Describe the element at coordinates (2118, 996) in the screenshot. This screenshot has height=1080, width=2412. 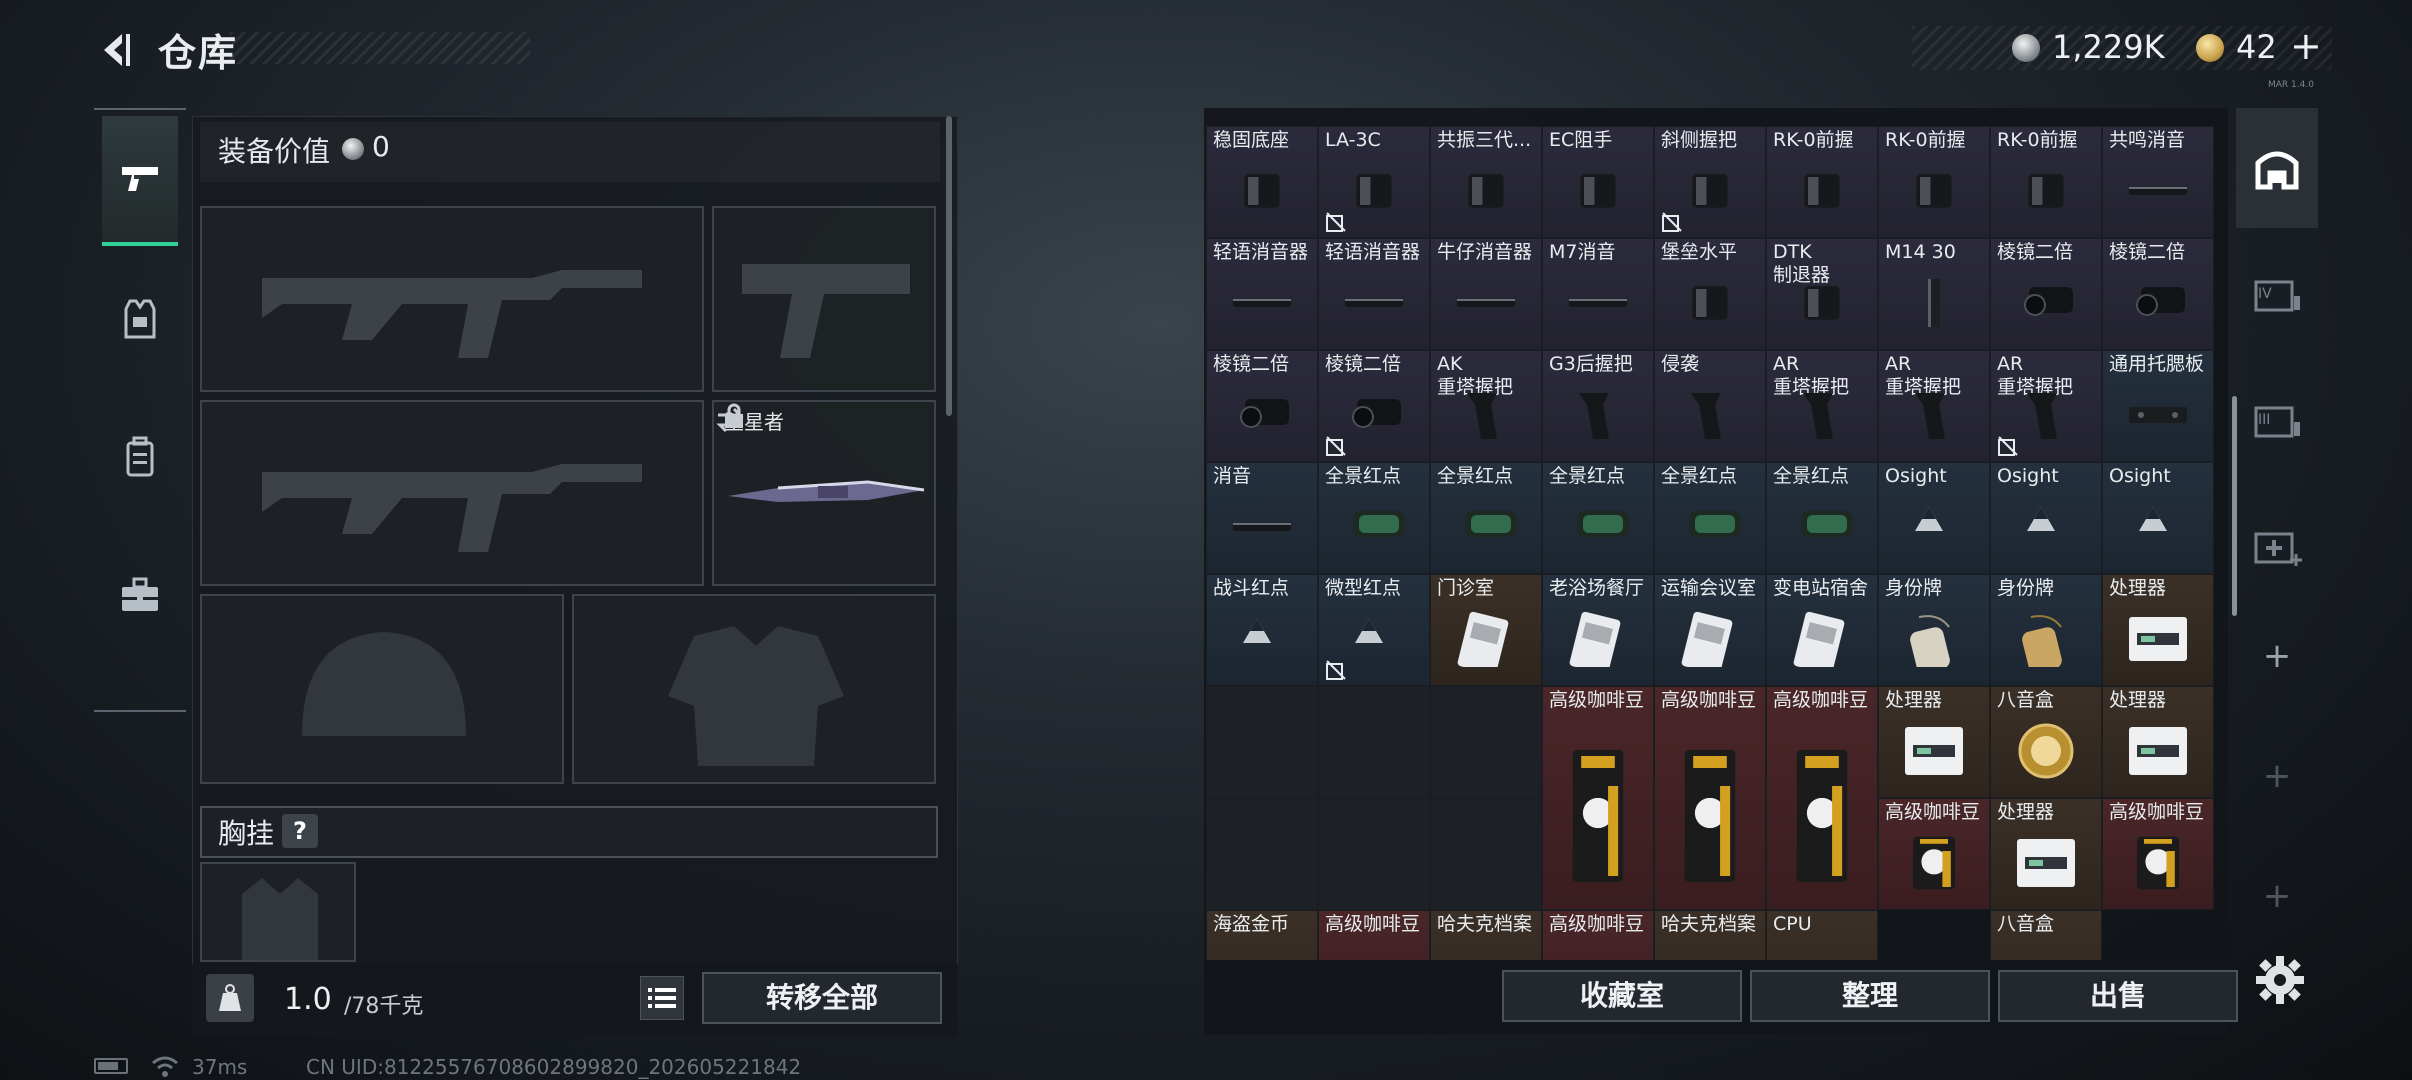
I see `sell-button: 出售` at that location.